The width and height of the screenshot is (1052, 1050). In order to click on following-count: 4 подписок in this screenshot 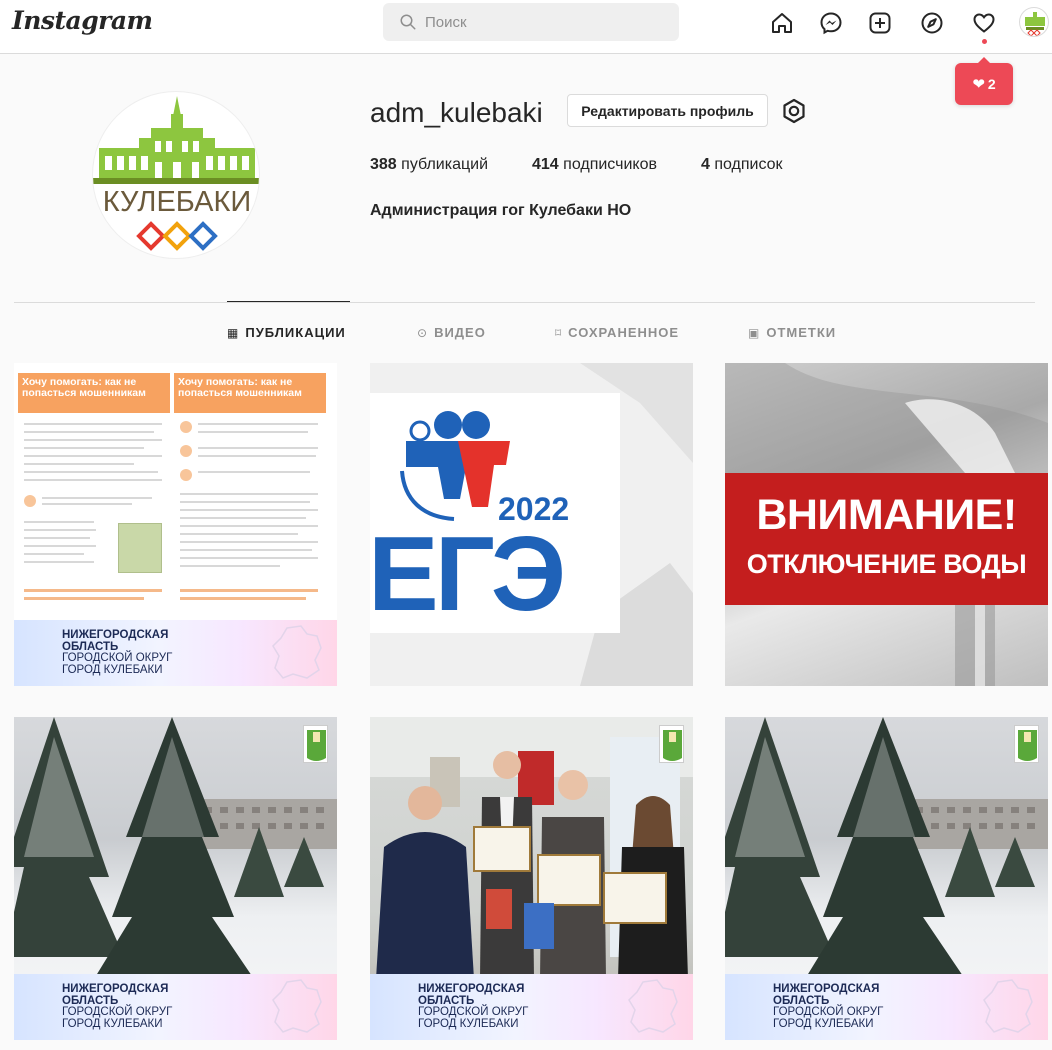, I will do `click(742, 165)`.